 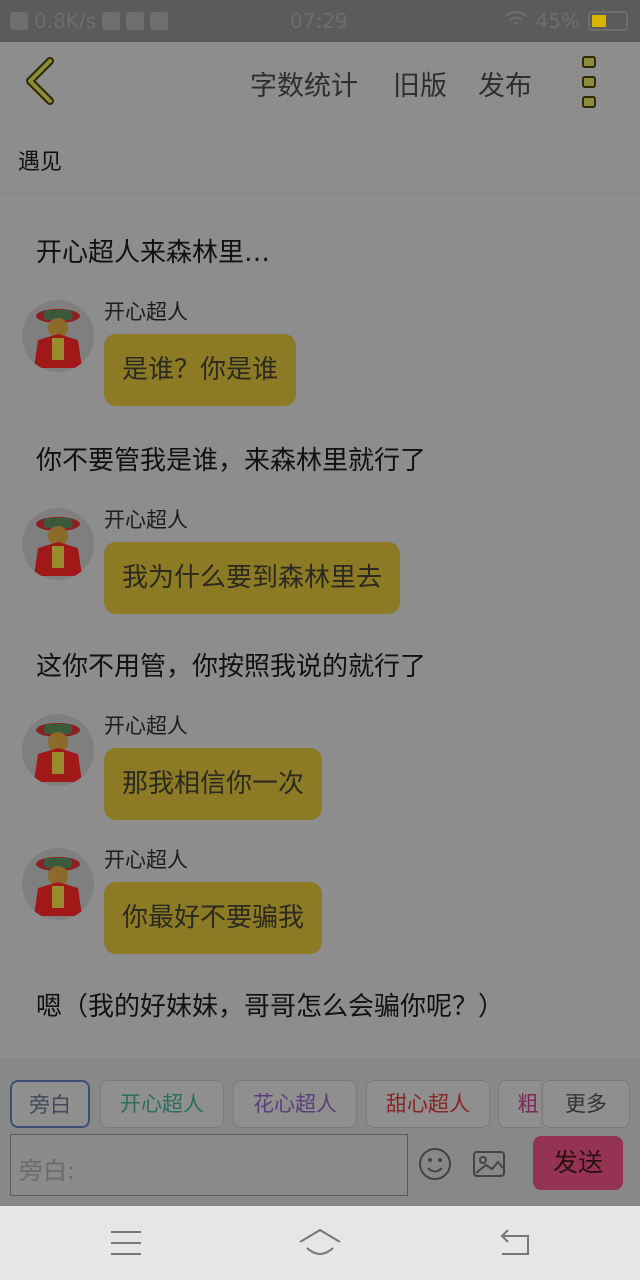 What do you see at coordinates (578, 1163) in the screenshot?
I see `send-button: 发送` at bounding box center [578, 1163].